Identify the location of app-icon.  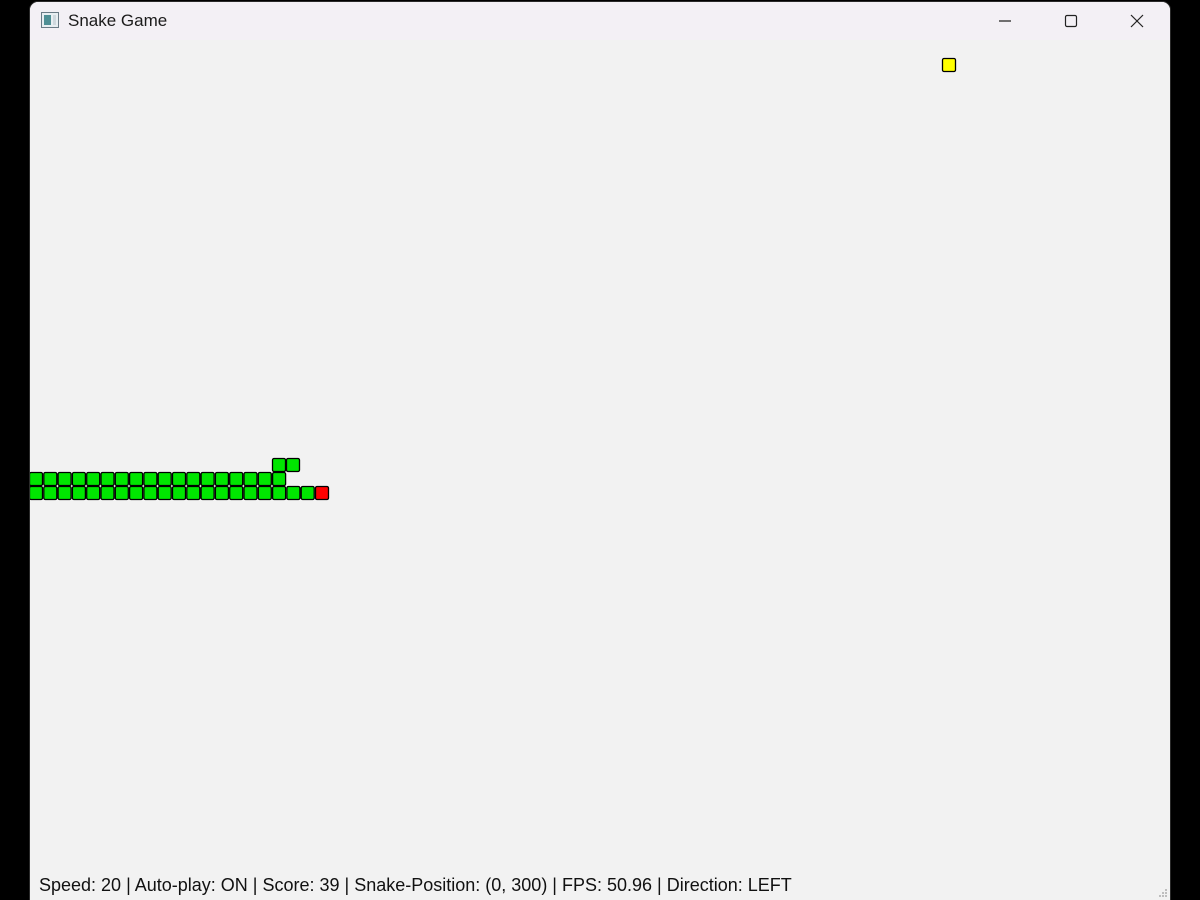
(50, 20).